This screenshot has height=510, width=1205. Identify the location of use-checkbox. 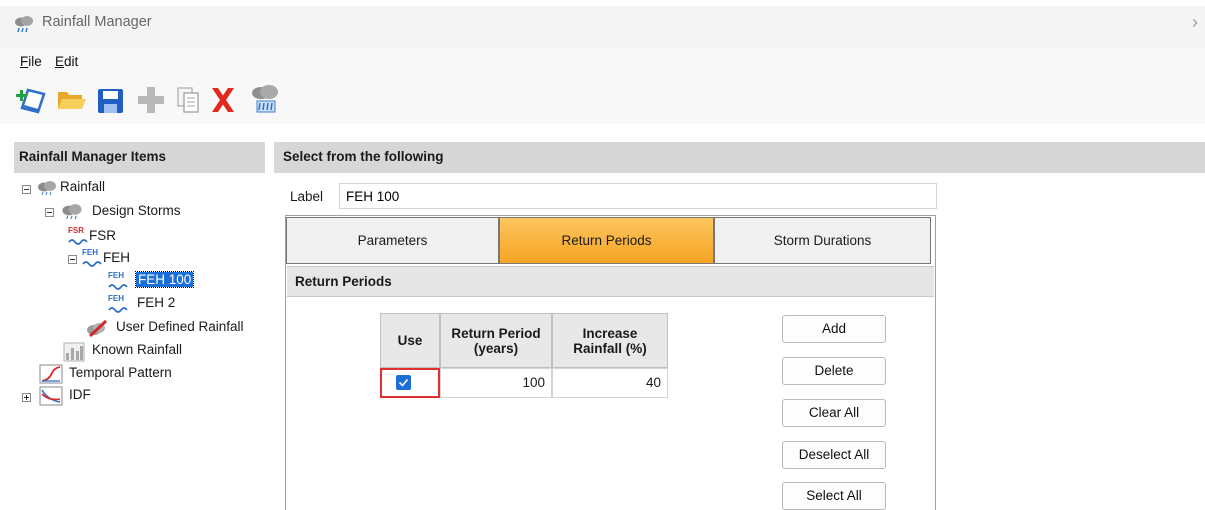
(403, 382).